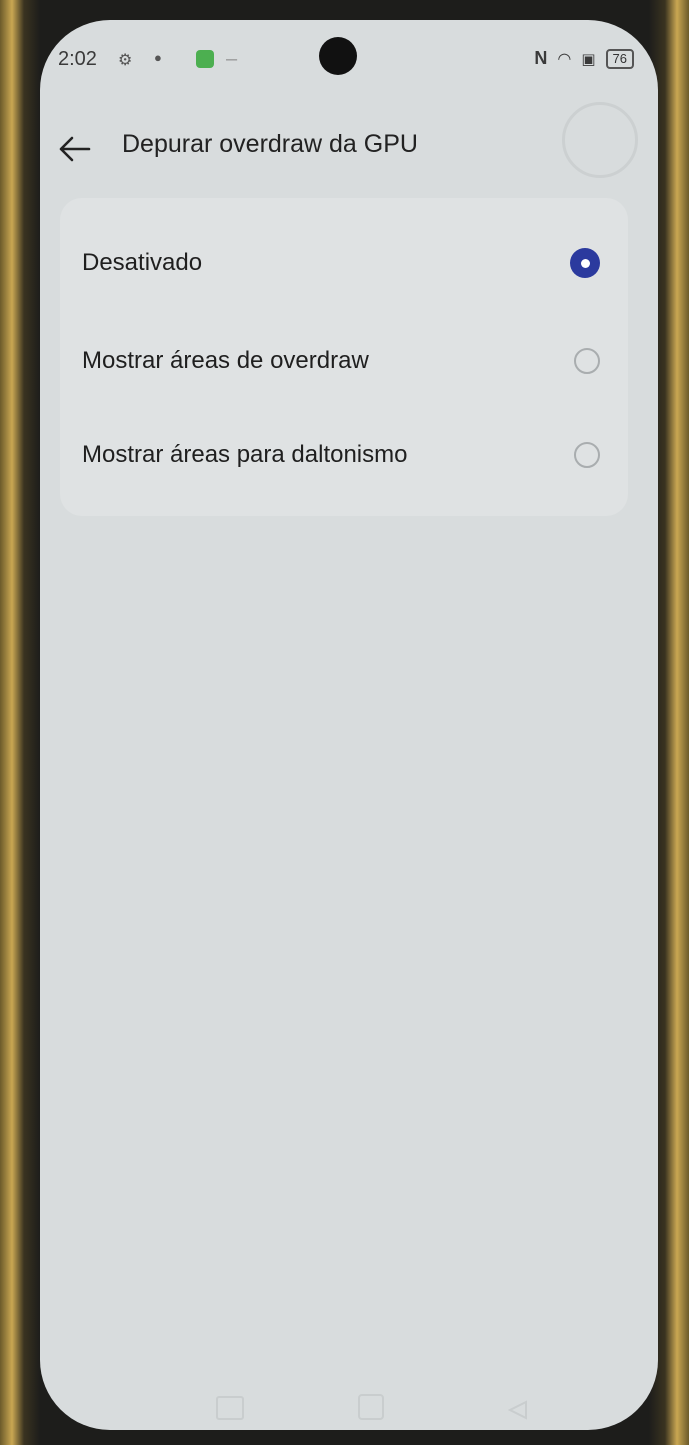 The width and height of the screenshot is (689, 1445). I want to click on nfc-icon: N, so click(541, 58).